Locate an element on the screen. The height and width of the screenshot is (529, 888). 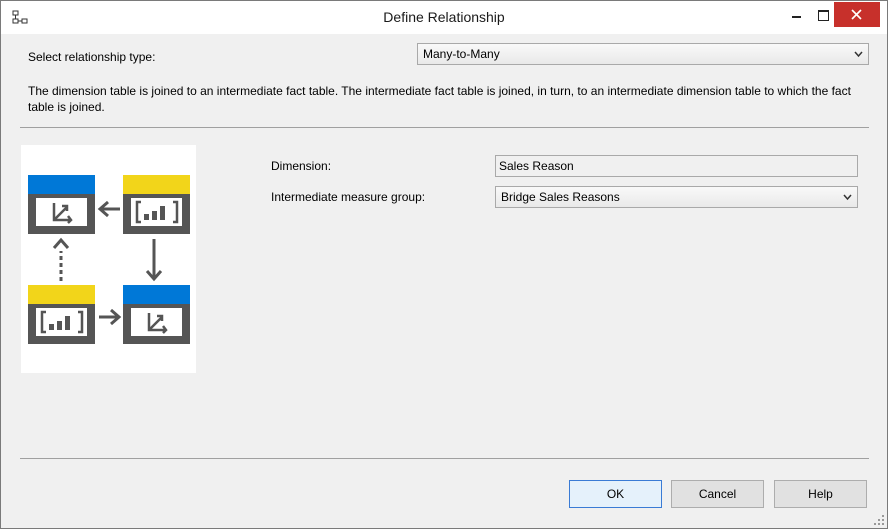
intermediate-fact-table-icon is located at coordinates (61, 314).